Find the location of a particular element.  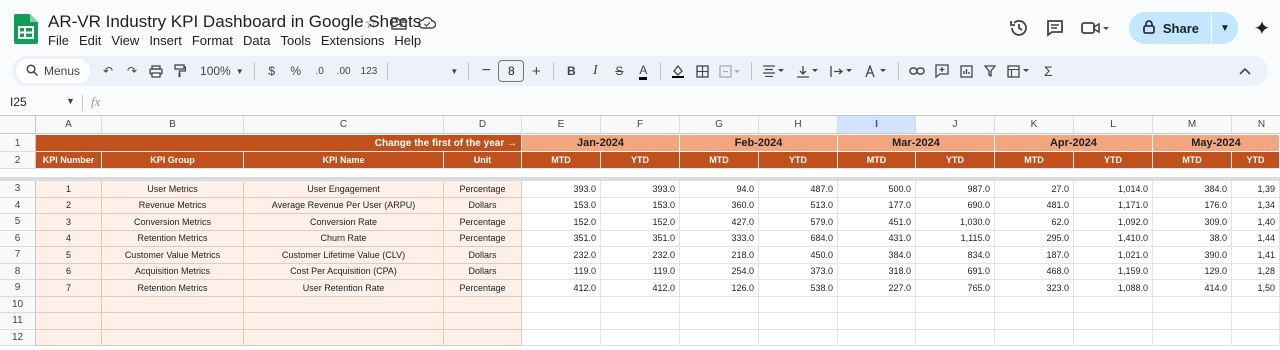

paint-format-icon is located at coordinates (180, 71).